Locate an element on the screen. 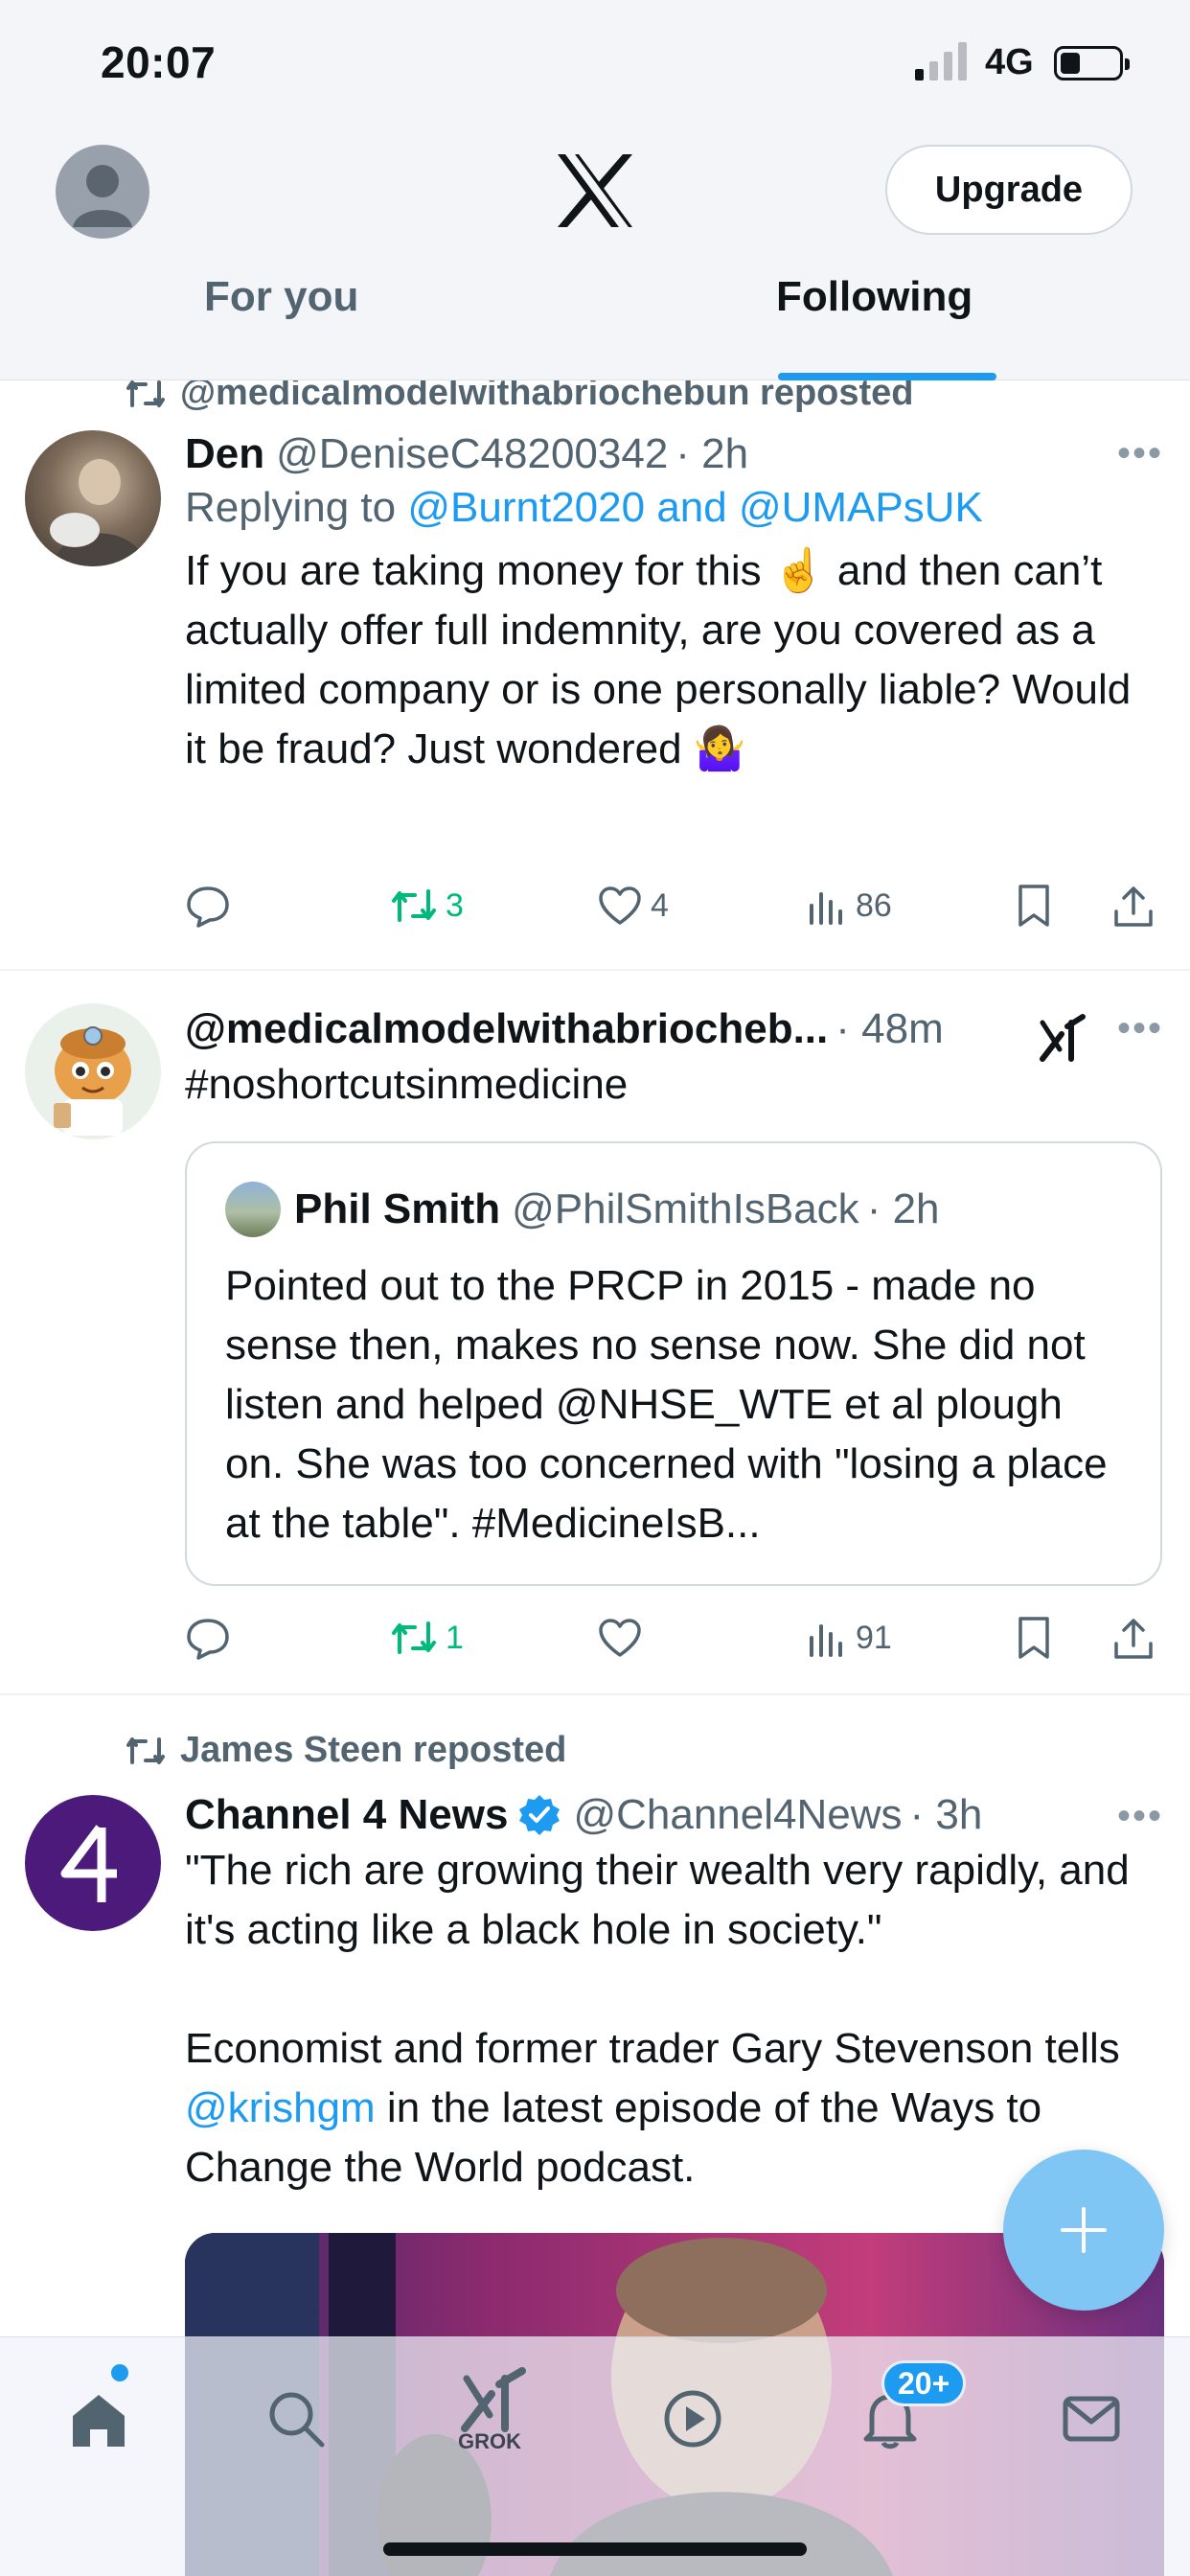 The height and width of the screenshot is (2576, 1190). post-time: · 3h is located at coordinates (946, 1814).